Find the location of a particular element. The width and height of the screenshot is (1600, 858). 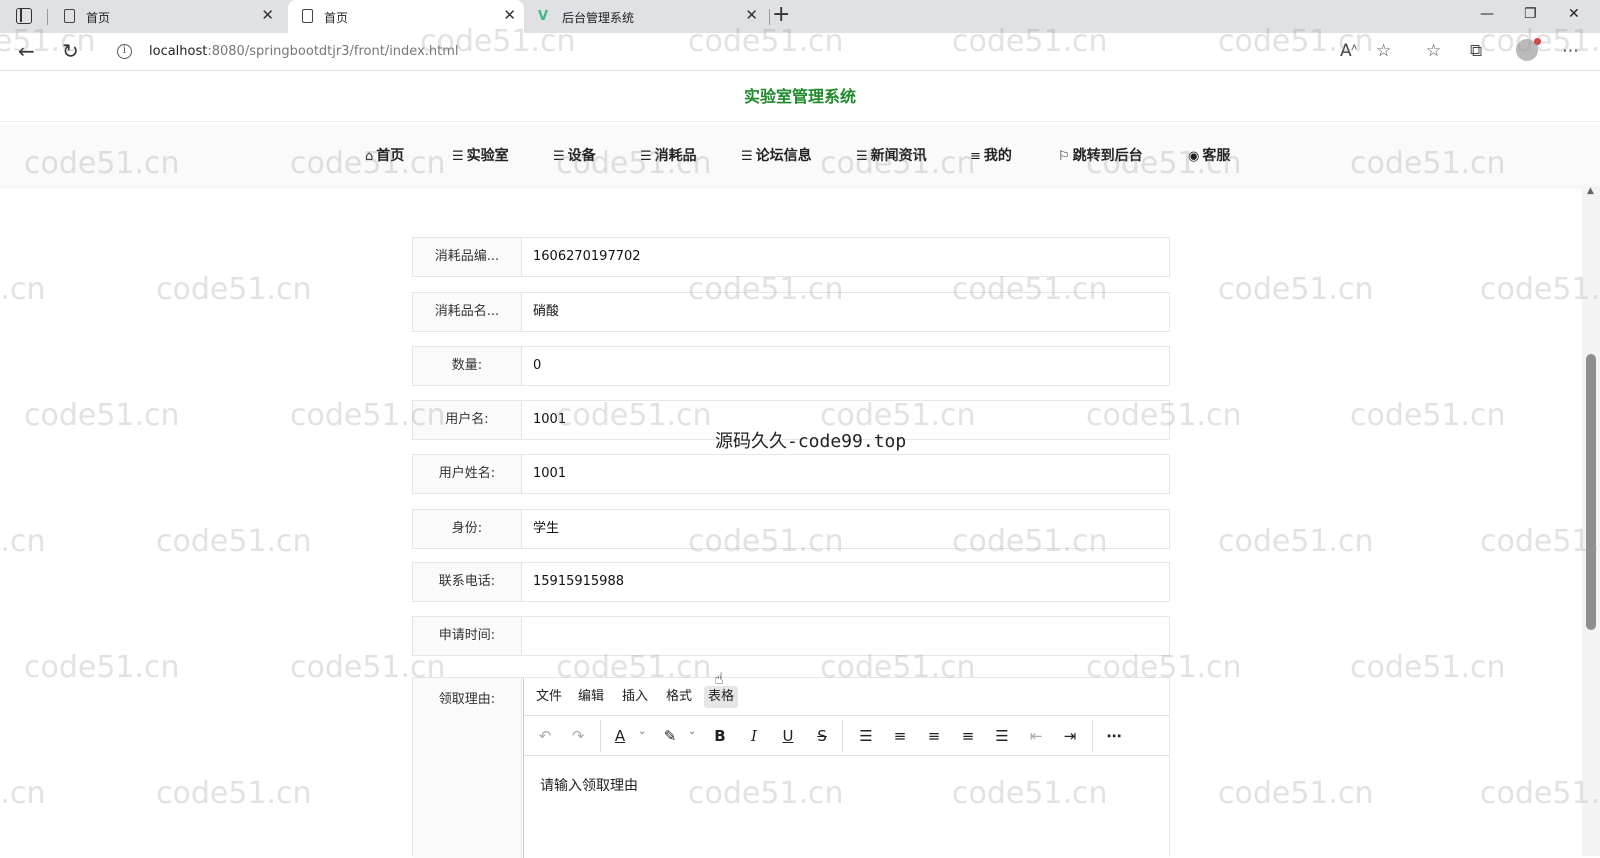

browser-tab-3: V 后台管理系统 ✕ is located at coordinates (646, 16).